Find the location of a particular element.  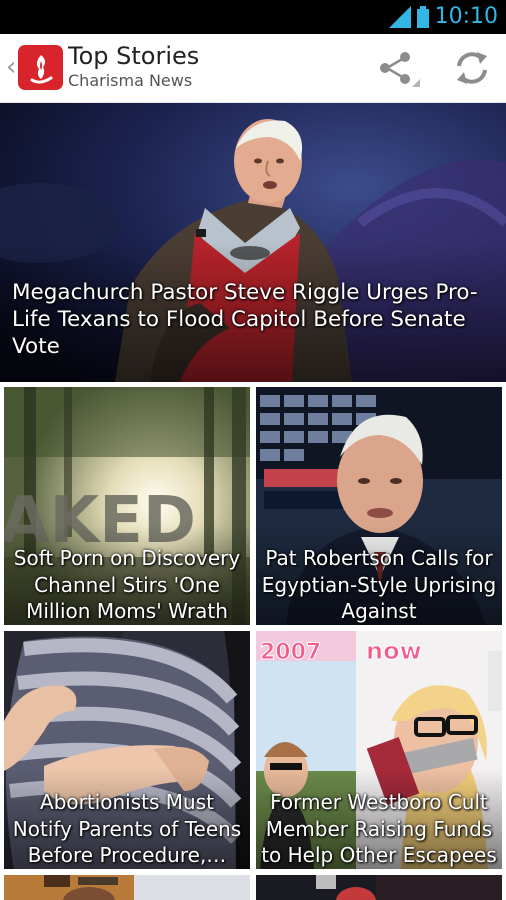

story-image-text: now is located at coordinates (394, 651).